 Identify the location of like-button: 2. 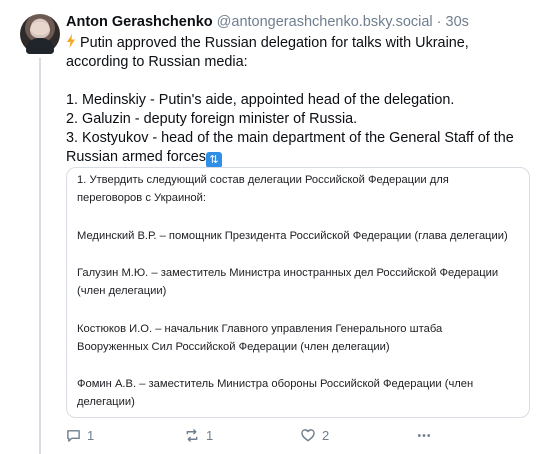
(314, 435).